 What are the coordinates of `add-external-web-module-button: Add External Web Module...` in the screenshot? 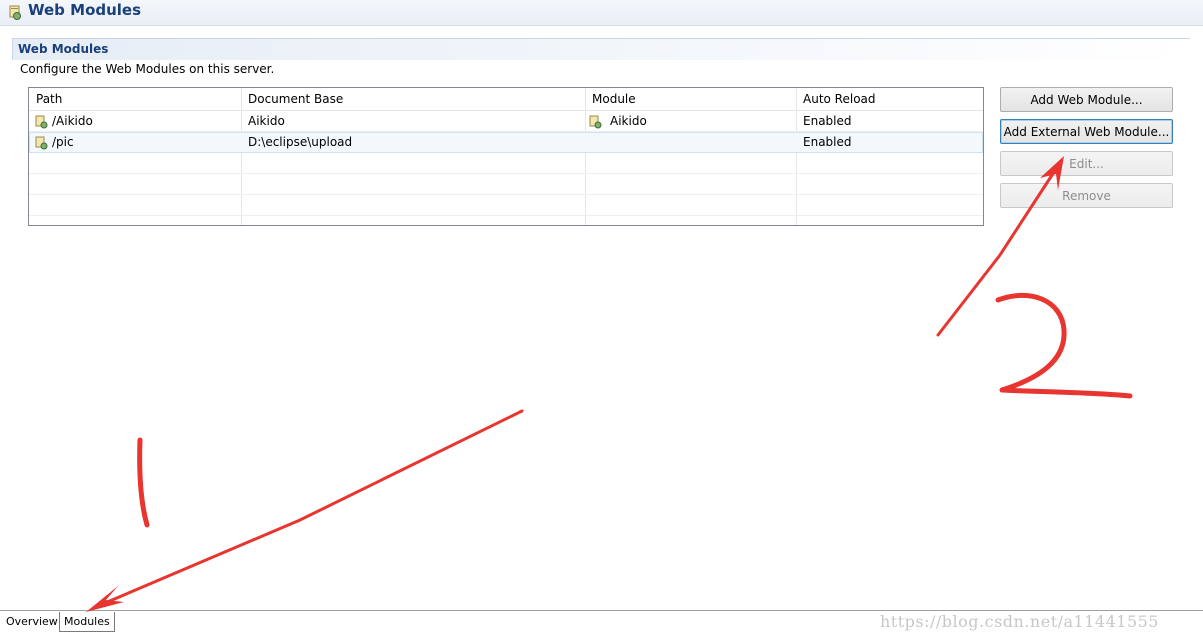 It's located at (1086, 131).